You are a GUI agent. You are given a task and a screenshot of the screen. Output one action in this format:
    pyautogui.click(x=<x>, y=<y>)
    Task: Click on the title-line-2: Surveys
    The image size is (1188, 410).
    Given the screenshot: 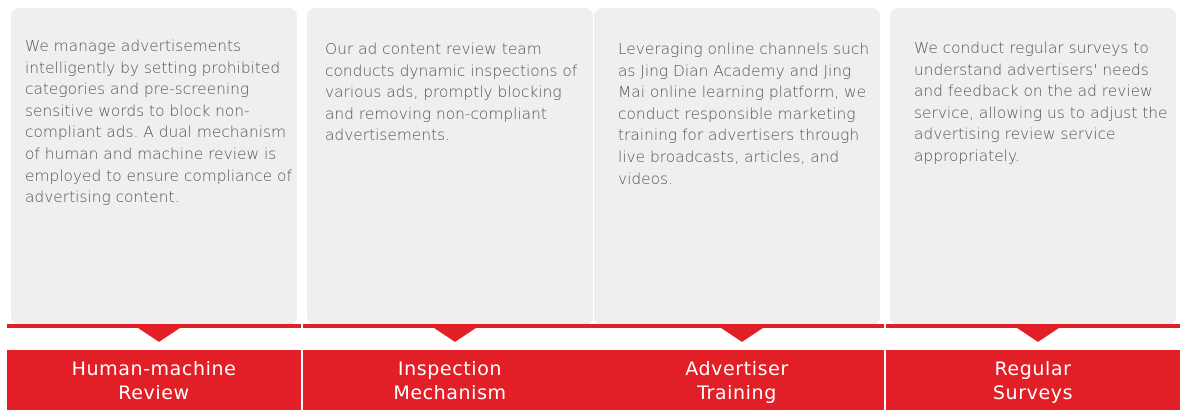 What is the action you would take?
    pyautogui.click(x=1033, y=393)
    